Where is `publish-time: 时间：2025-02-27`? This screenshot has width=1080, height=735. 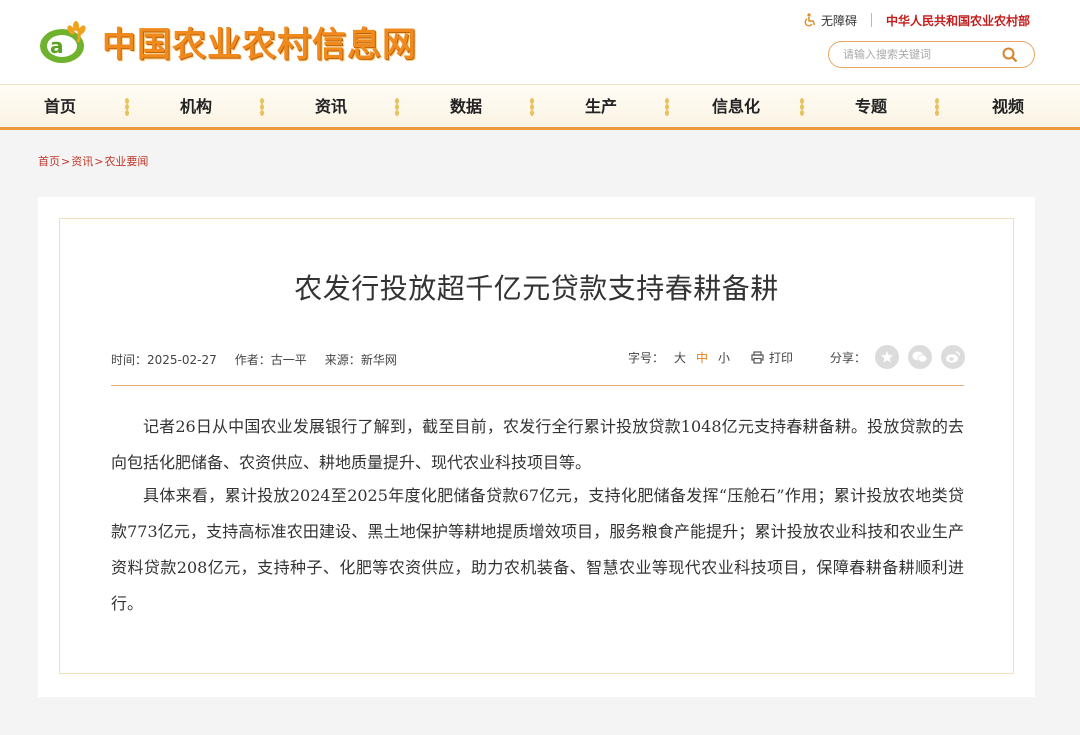 publish-time: 时间：2025-02-27 is located at coordinates (164, 359).